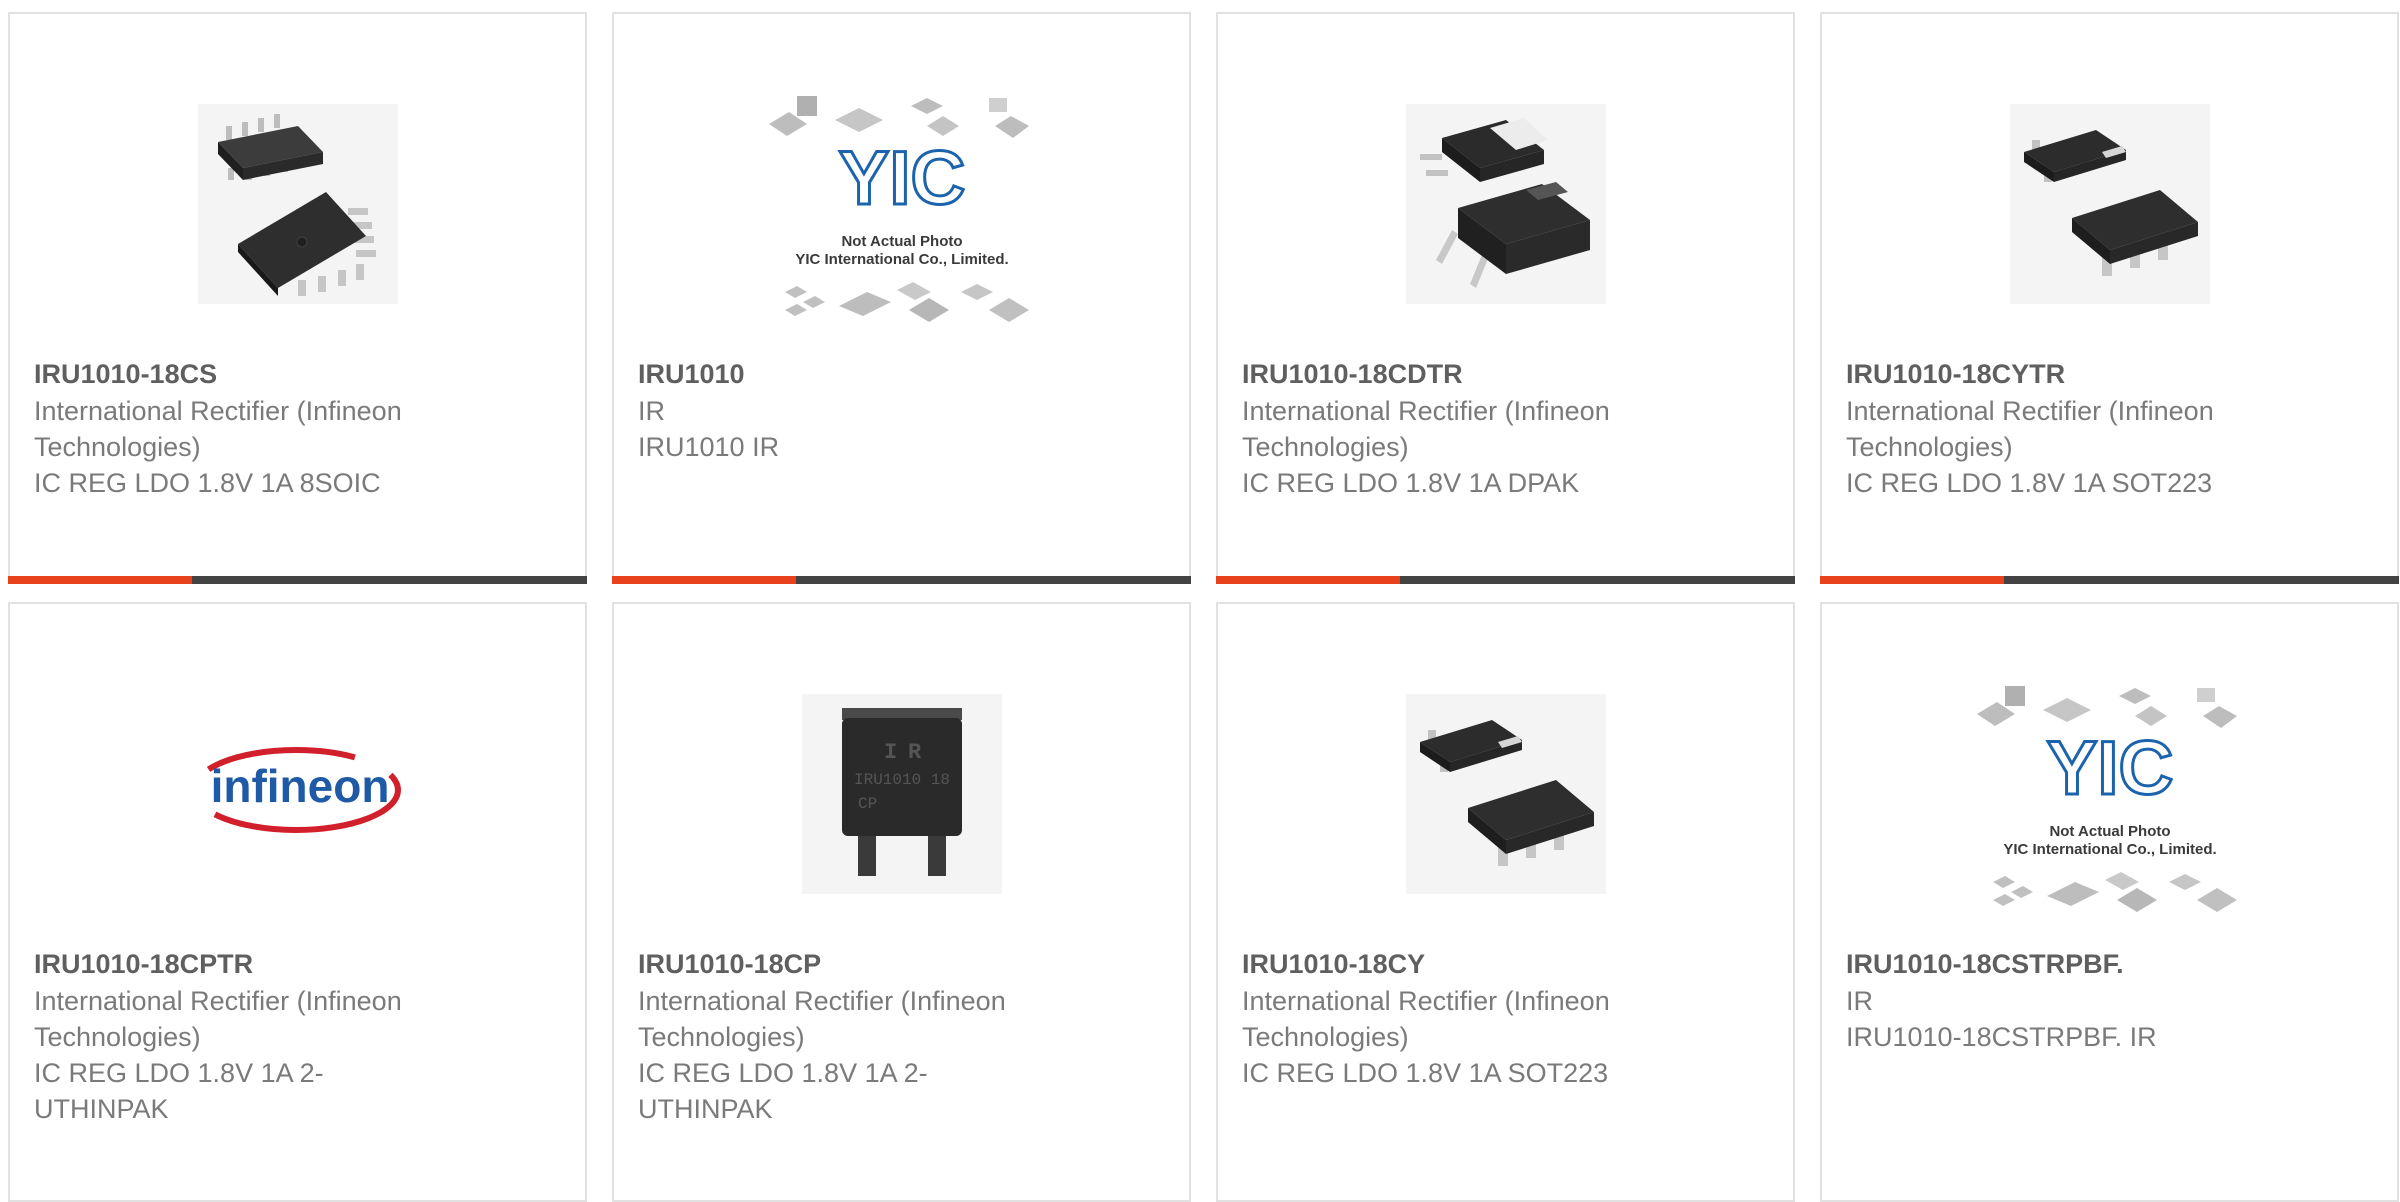  I want to click on description: IC REG LDO 1.8V 1A DPAK, so click(1411, 483).